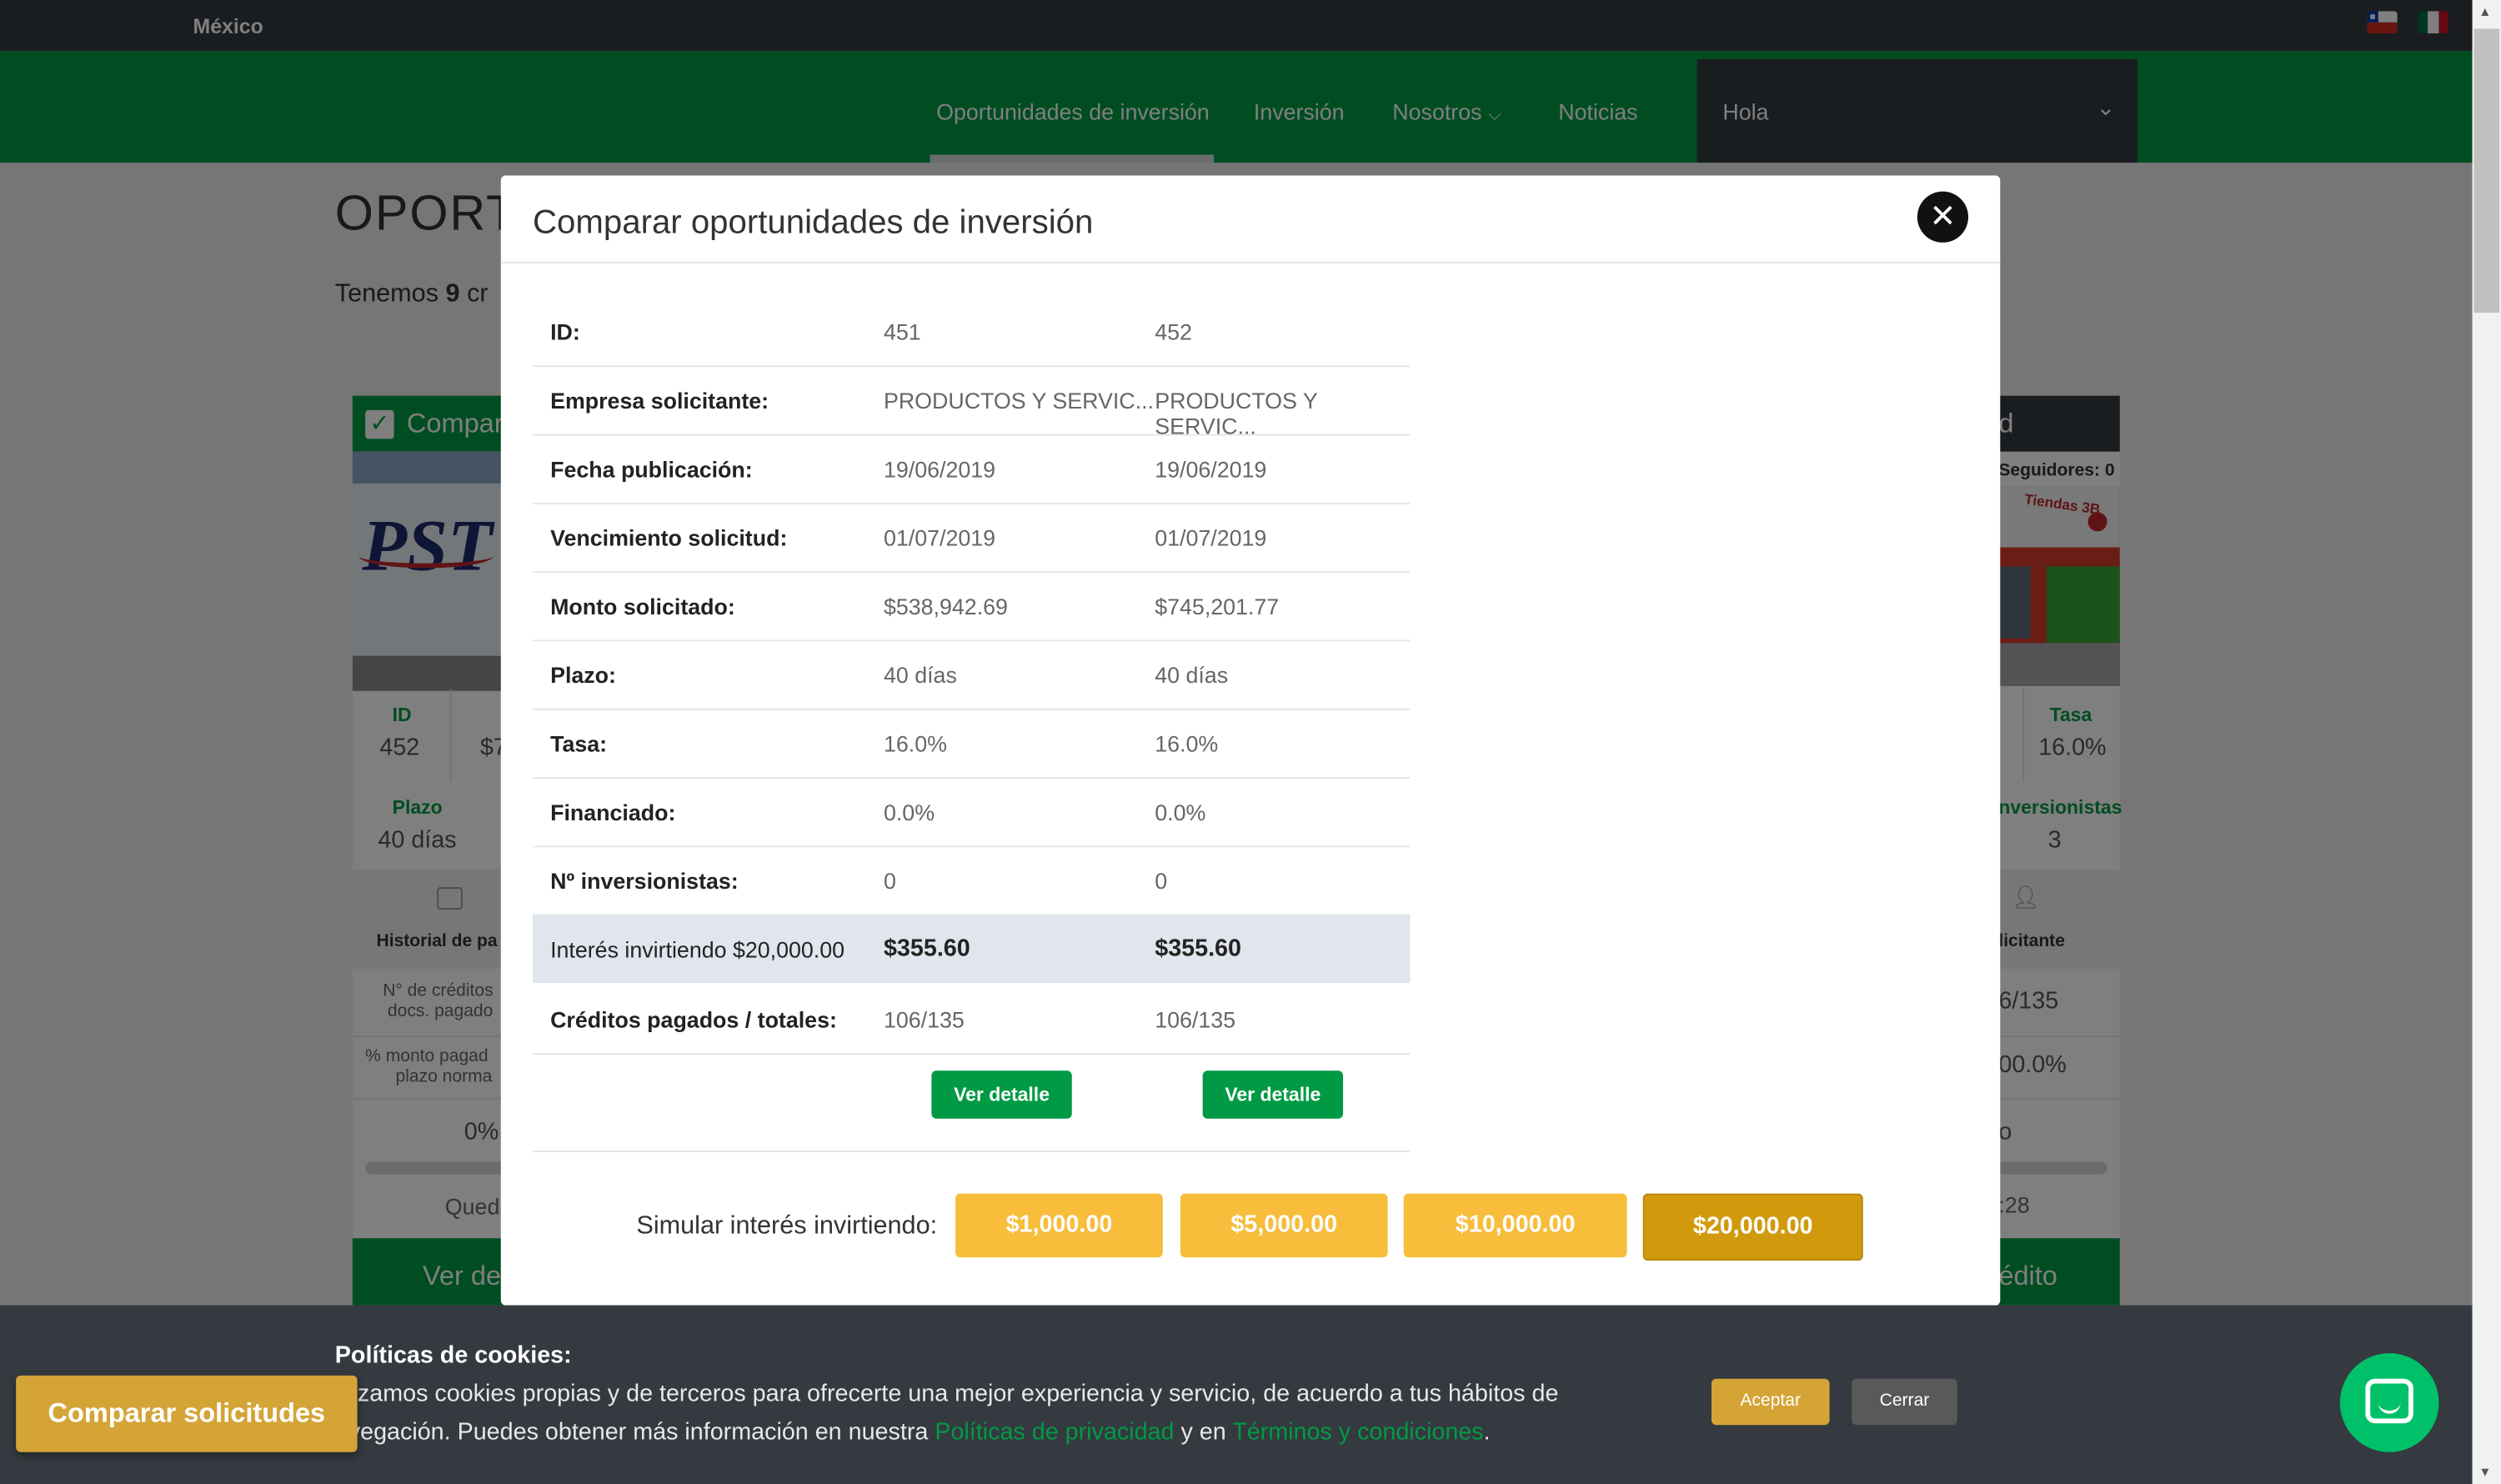 The height and width of the screenshot is (1484, 2501). Describe the element at coordinates (187, 1413) in the screenshot. I see `compare-requests-button: Comparar solicitudes` at that location.